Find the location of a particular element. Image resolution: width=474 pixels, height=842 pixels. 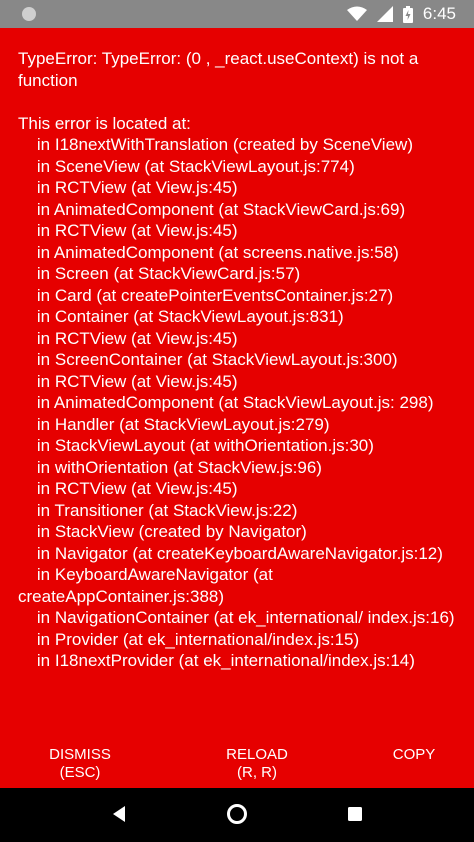

status-bar: 6:45 is located at coordinates (237, 14).